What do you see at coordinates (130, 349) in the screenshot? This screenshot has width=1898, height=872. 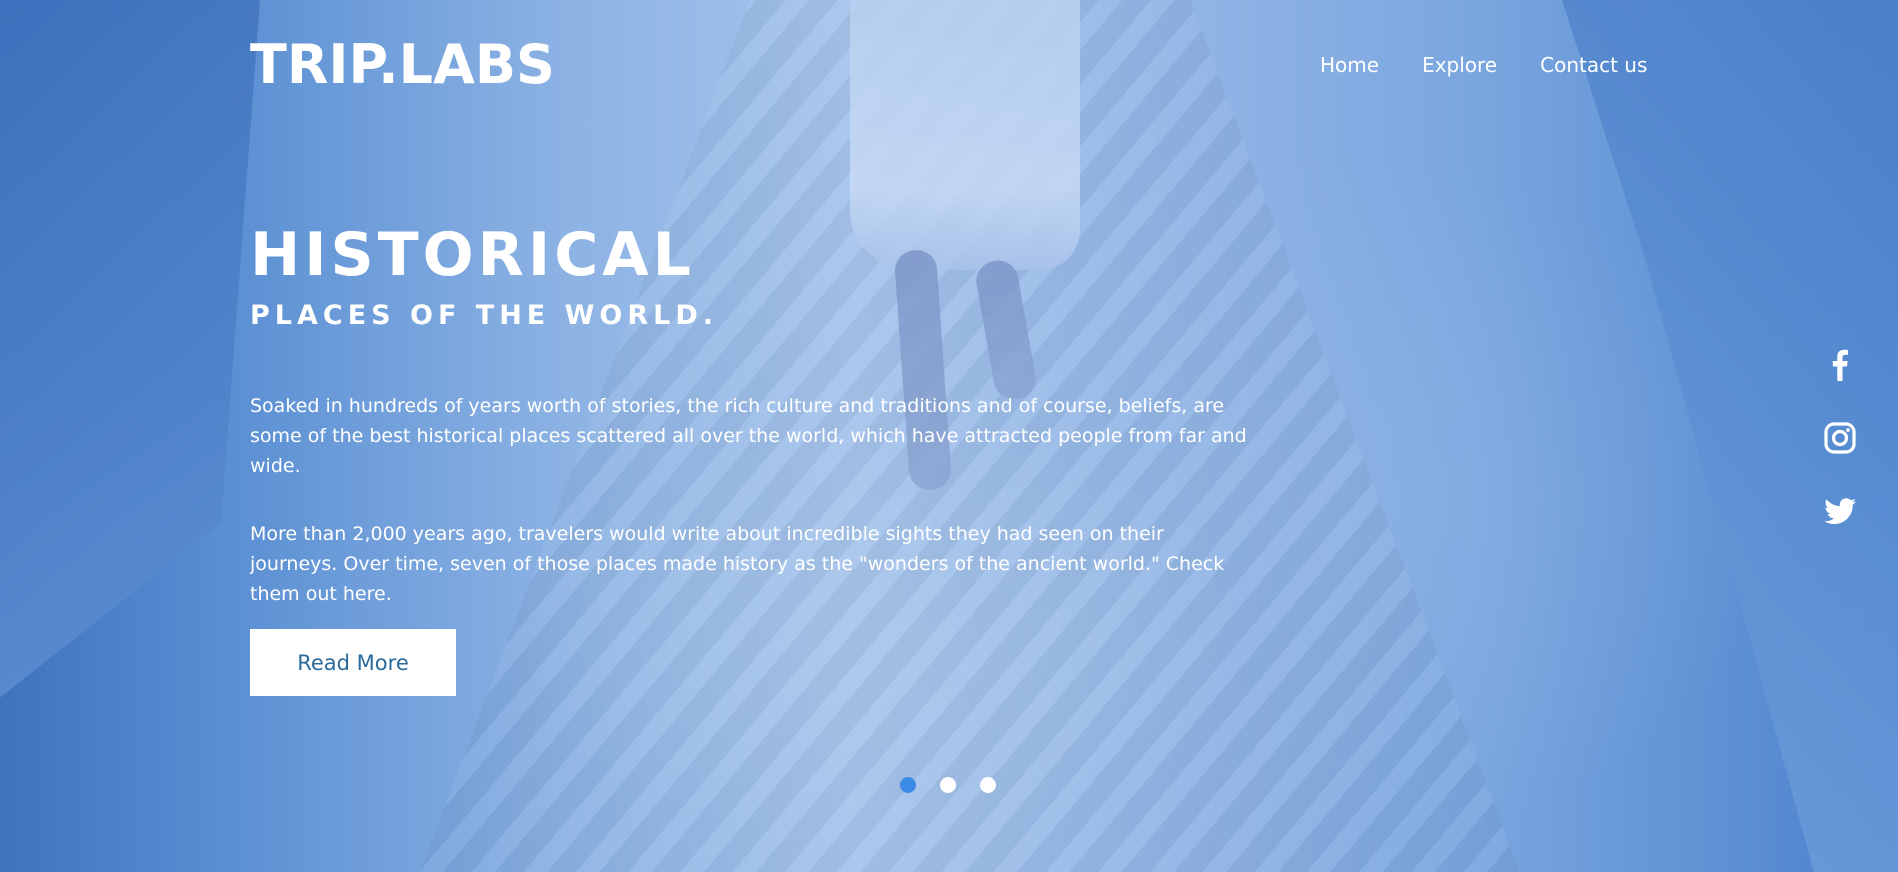 I see `background-wall-left` at bounding box center [130, 349].